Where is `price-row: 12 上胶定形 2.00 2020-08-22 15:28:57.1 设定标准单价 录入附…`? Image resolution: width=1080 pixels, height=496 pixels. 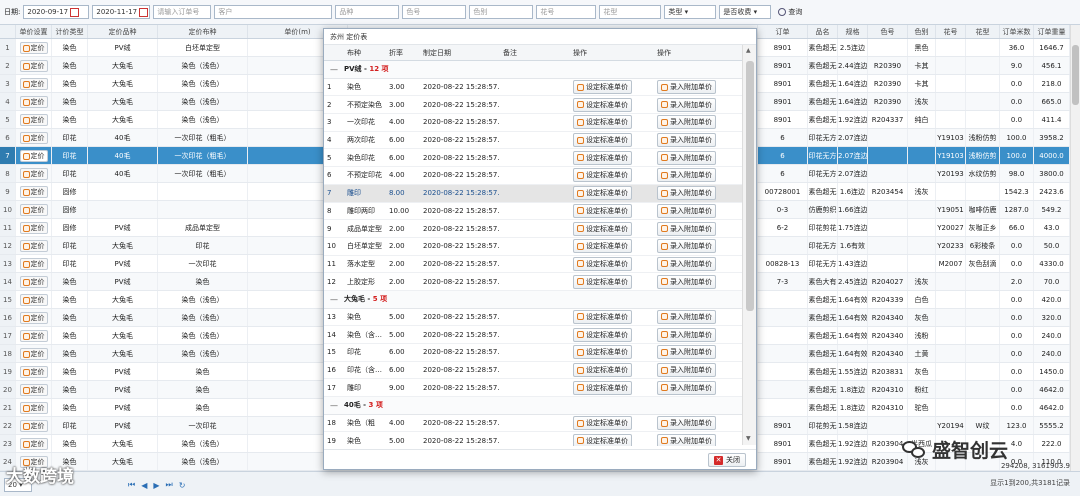
price-row: 12 上胶定形 2.00 2020-08-22 15:28:57.1 设定标准单价 录入附… is located at coordinates (533, 282).